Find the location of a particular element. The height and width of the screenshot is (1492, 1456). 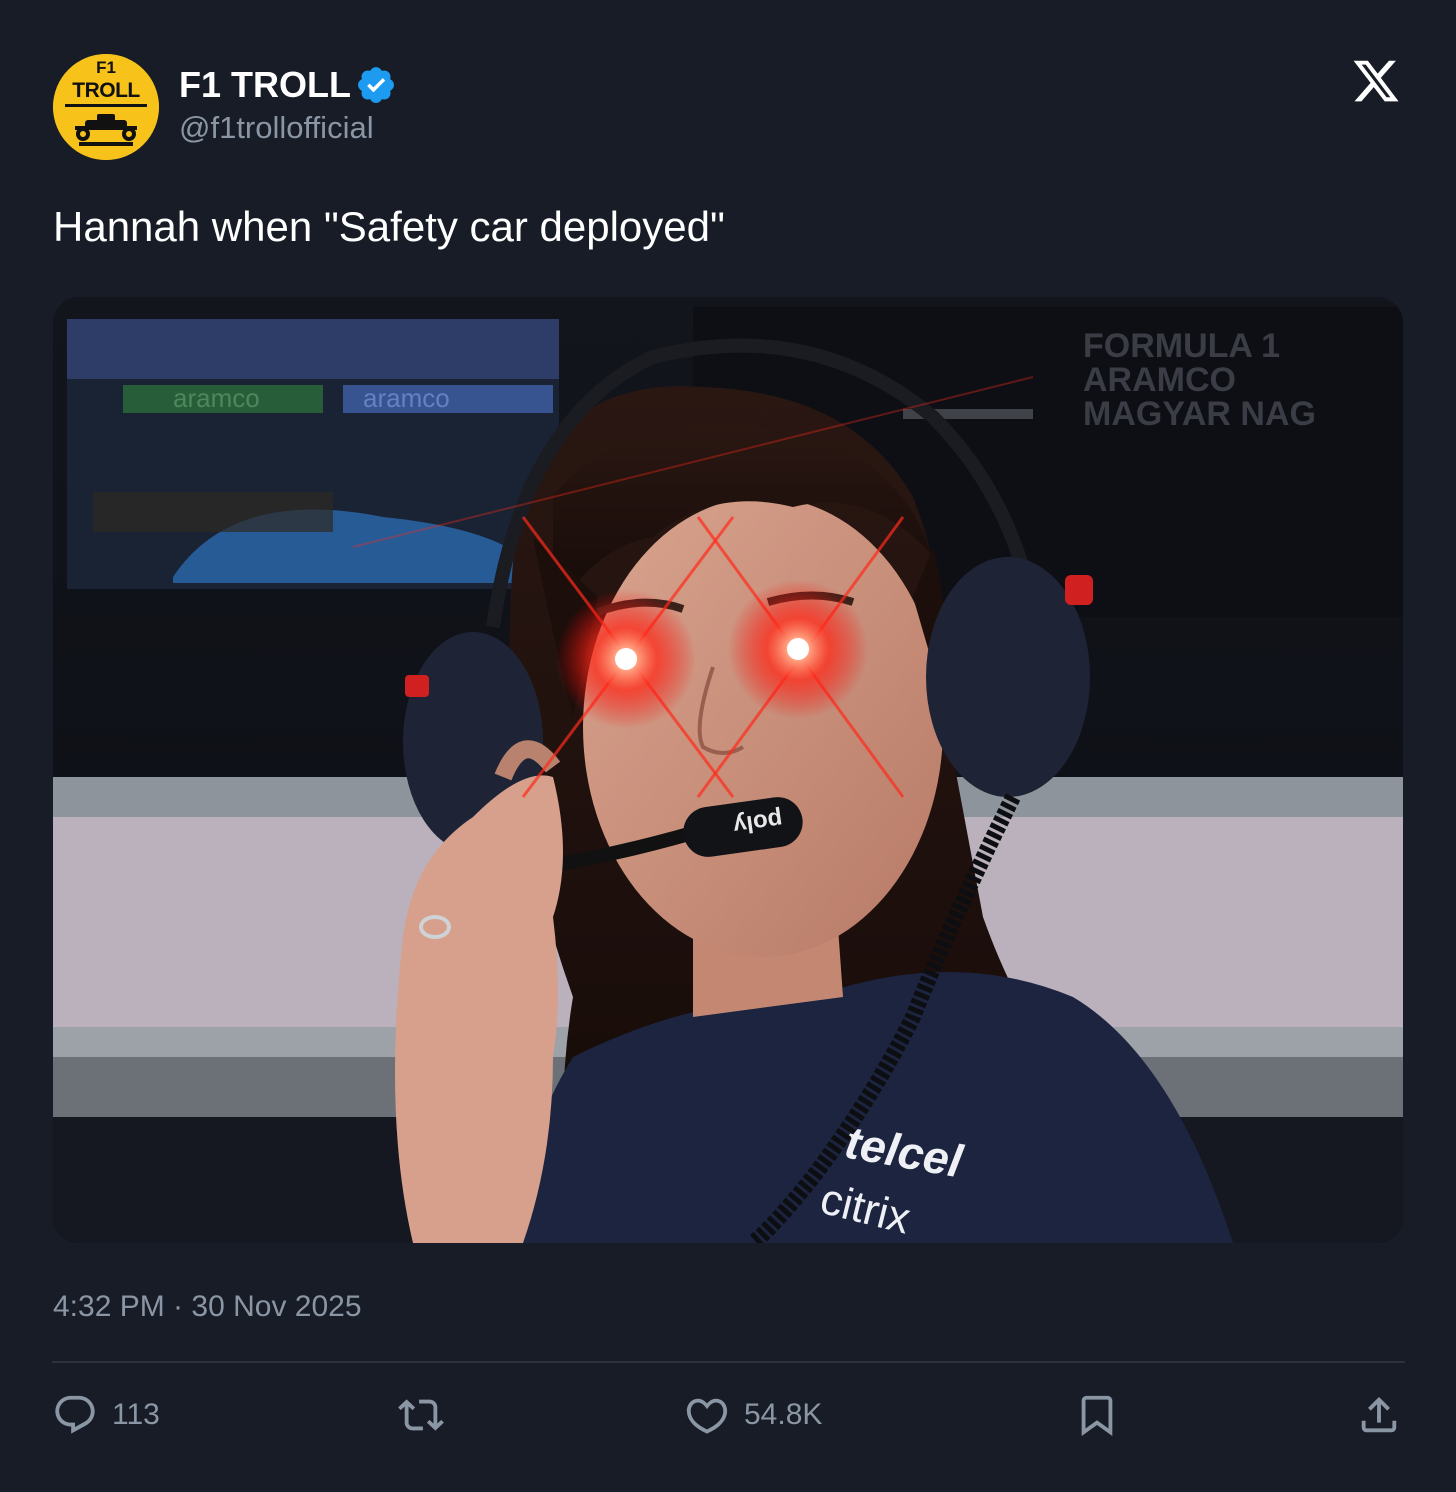

reply-icon is located at coordinates (75, 1414).